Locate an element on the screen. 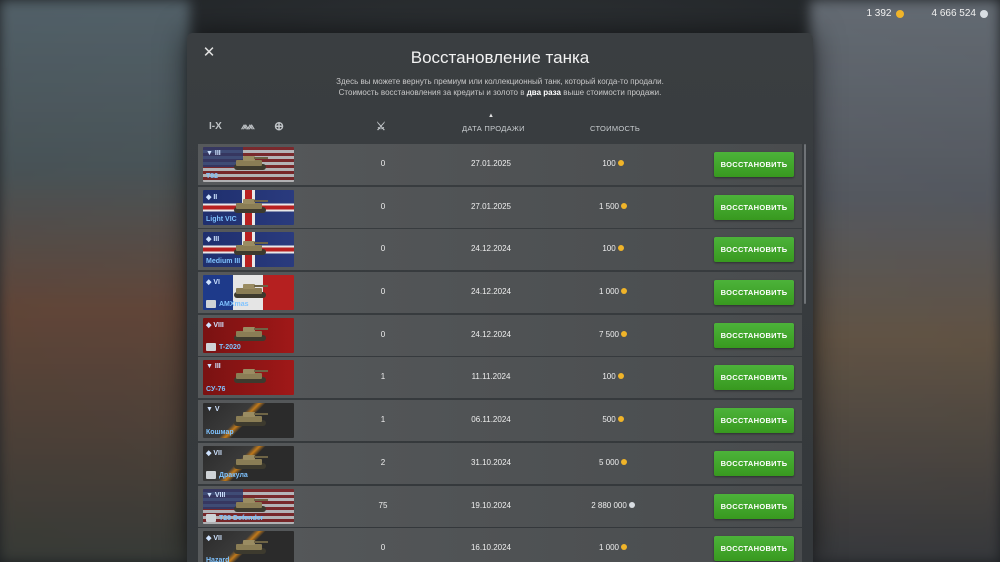  restore-cost: 1 000 is located at coordinates (613, 547).